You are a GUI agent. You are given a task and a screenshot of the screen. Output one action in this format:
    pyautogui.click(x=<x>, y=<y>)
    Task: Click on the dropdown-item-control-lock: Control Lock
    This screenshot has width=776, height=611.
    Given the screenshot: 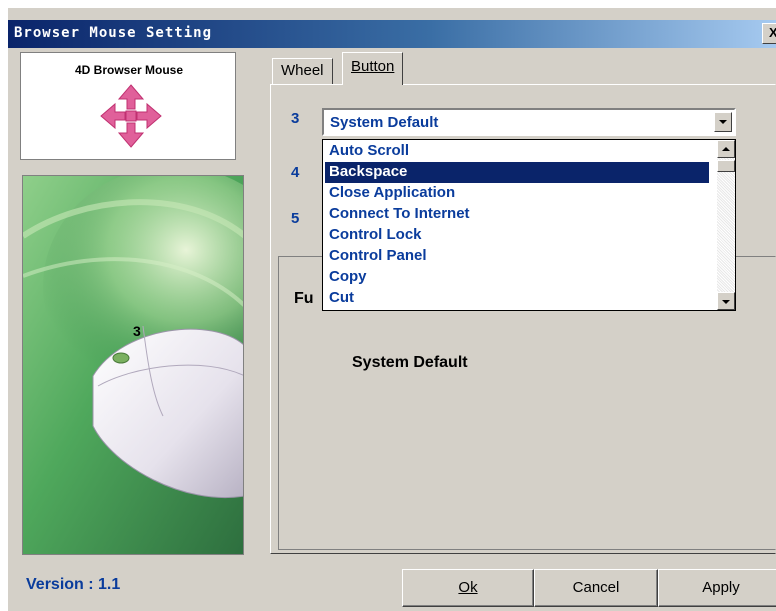 What is the action you would take?
    pyautogui.click(x=517, y=235)
    